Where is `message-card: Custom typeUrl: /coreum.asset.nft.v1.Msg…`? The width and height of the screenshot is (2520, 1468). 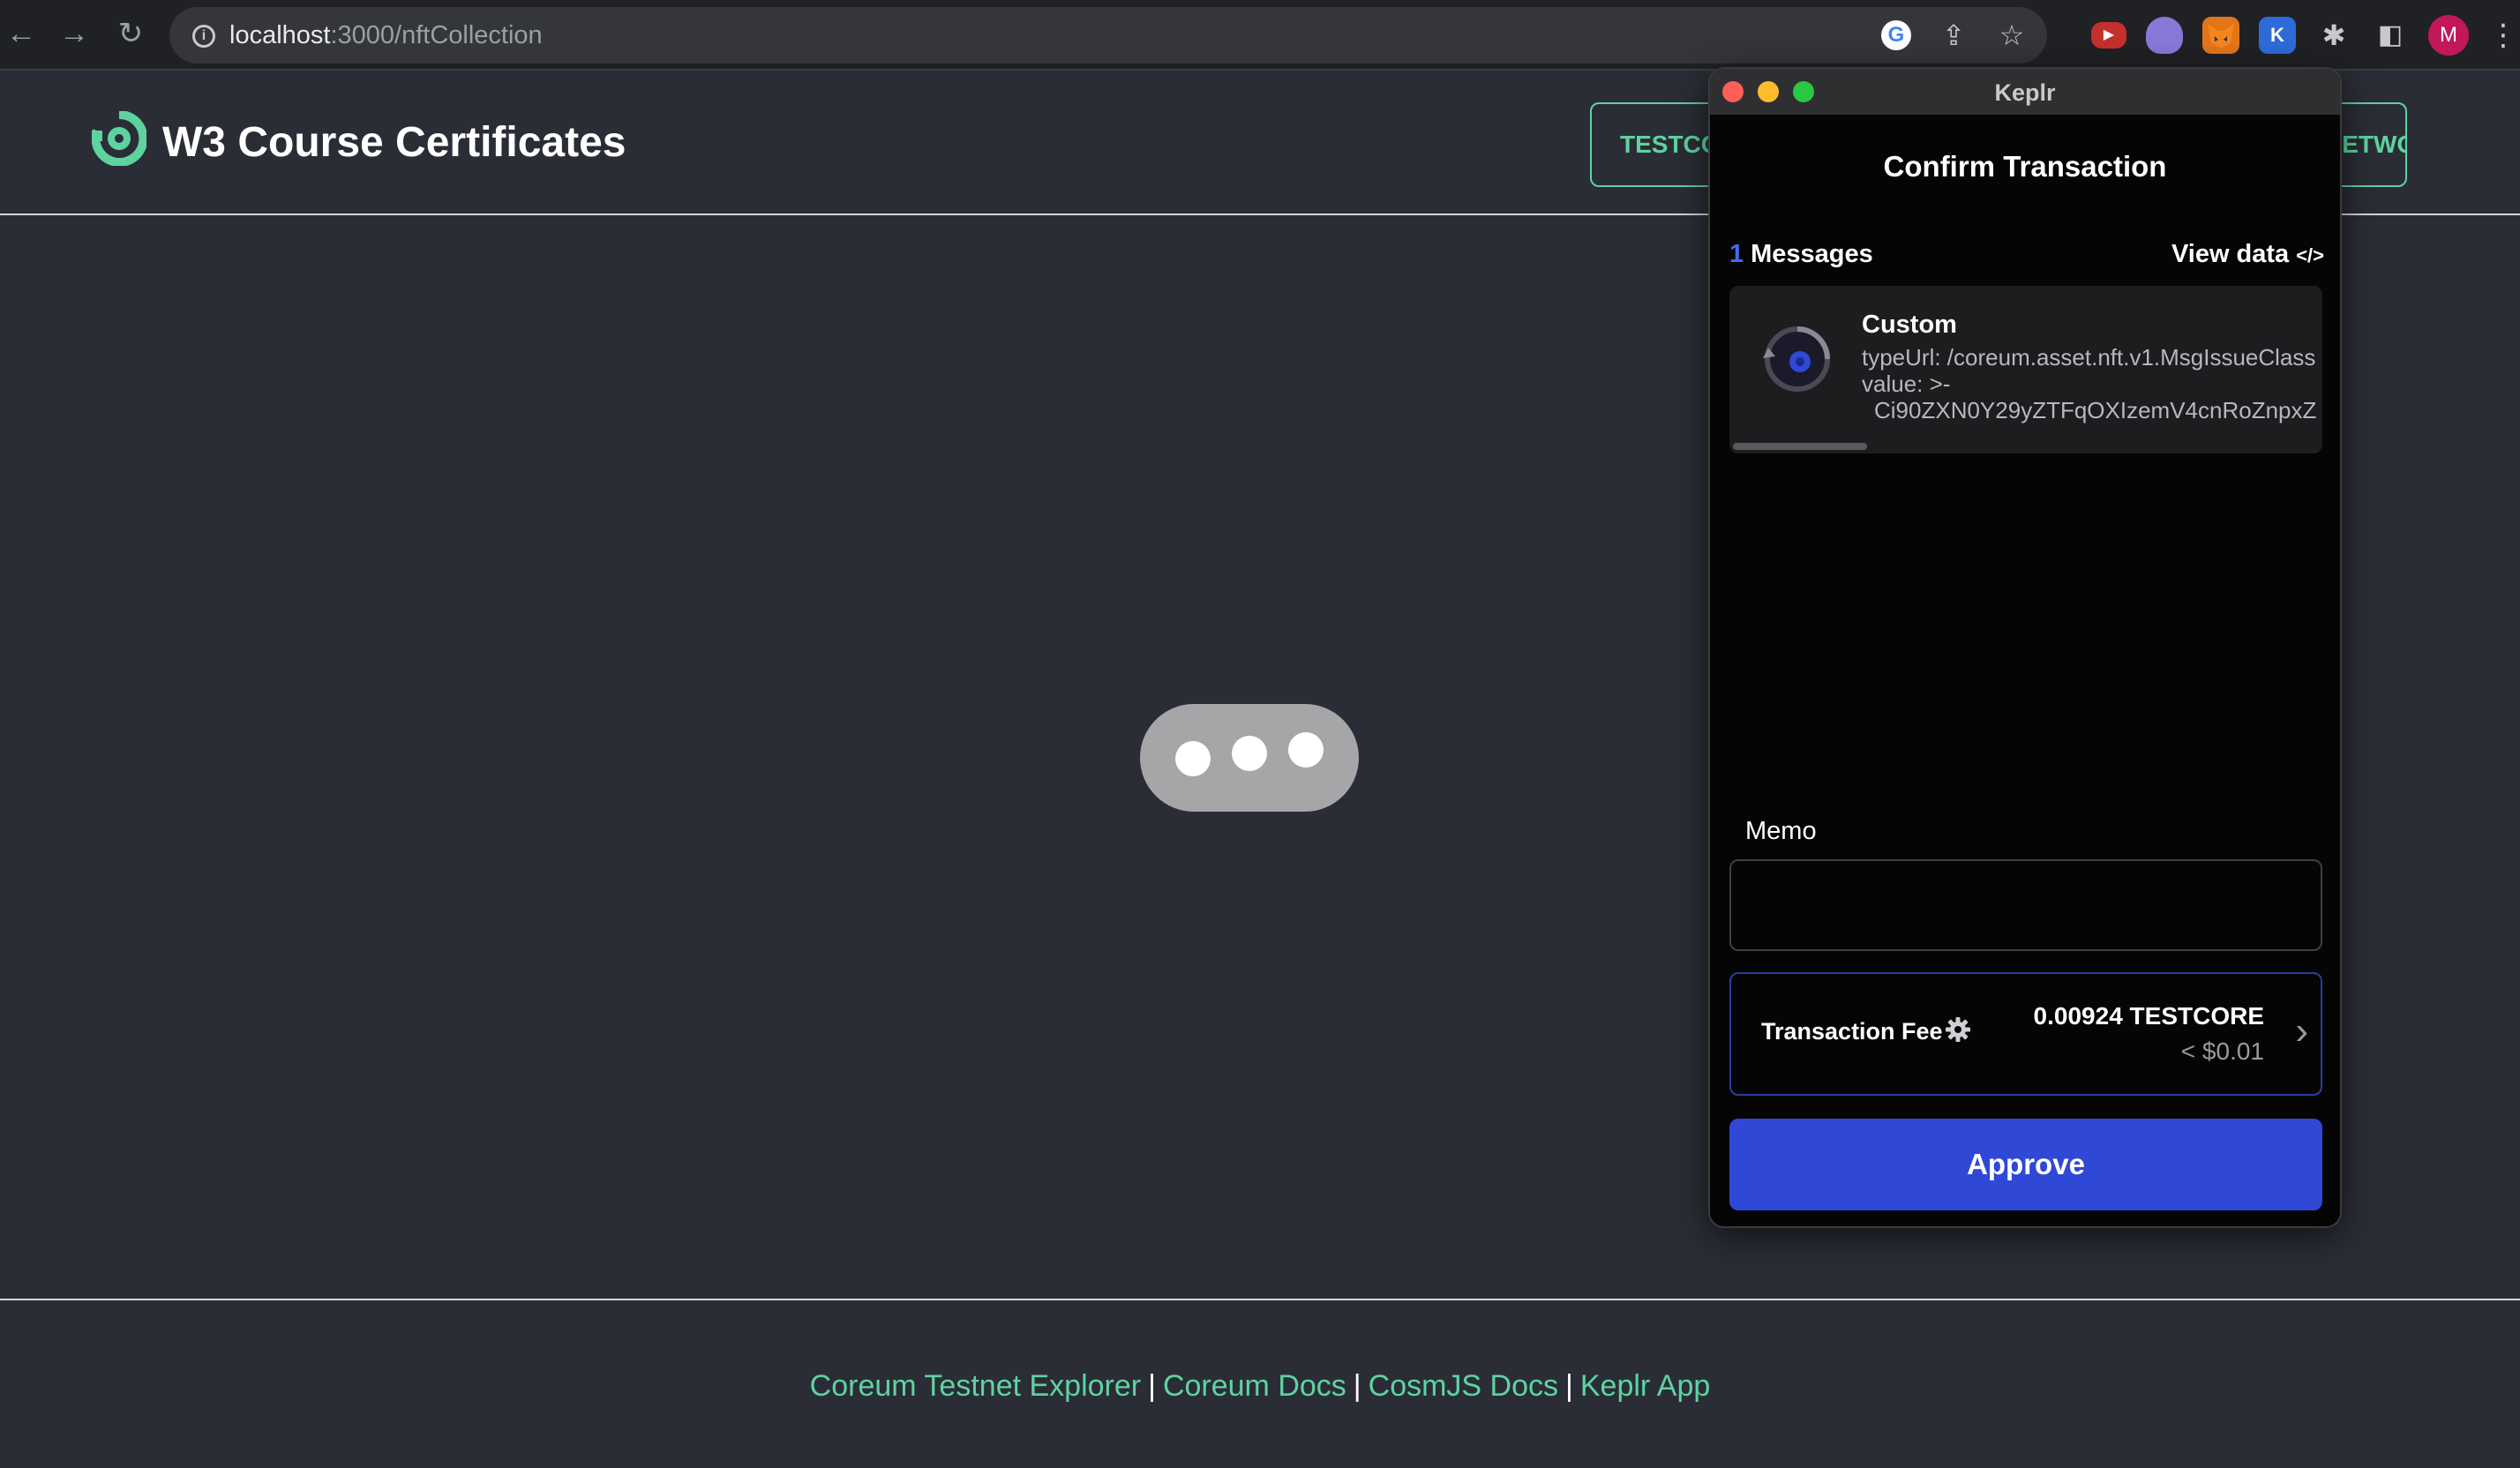 message-card: Custom typeUrl: /coreum.asset.nft.v1.Msg… is located at coordinates (2025, 369).